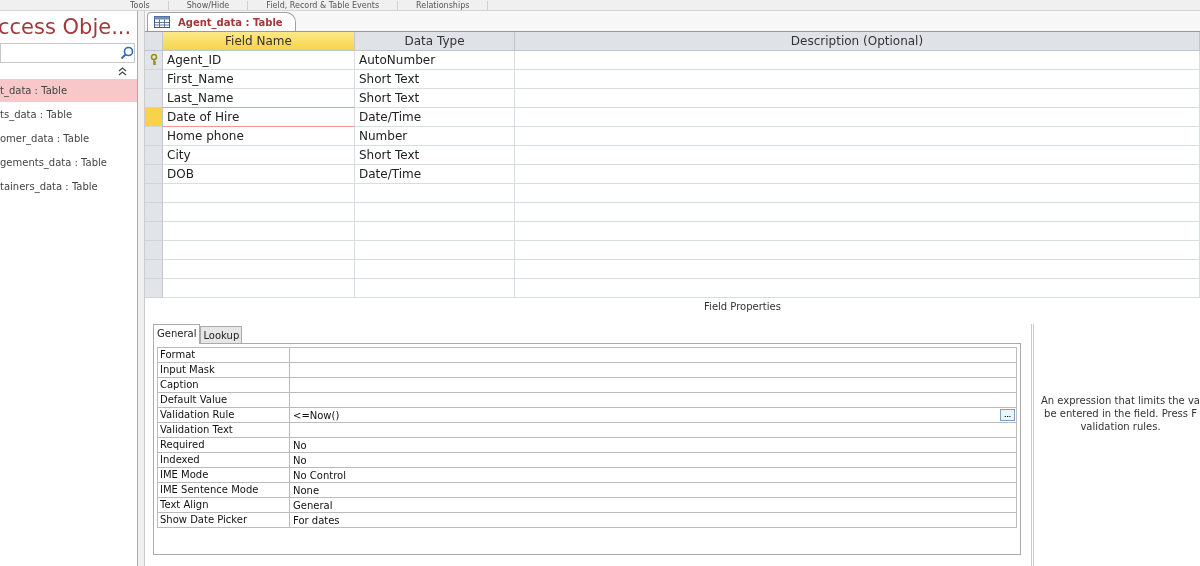  Describe the element at coordinates (259, 60) in the screenshot. I see `table-cell: Agent_ID` at that location.